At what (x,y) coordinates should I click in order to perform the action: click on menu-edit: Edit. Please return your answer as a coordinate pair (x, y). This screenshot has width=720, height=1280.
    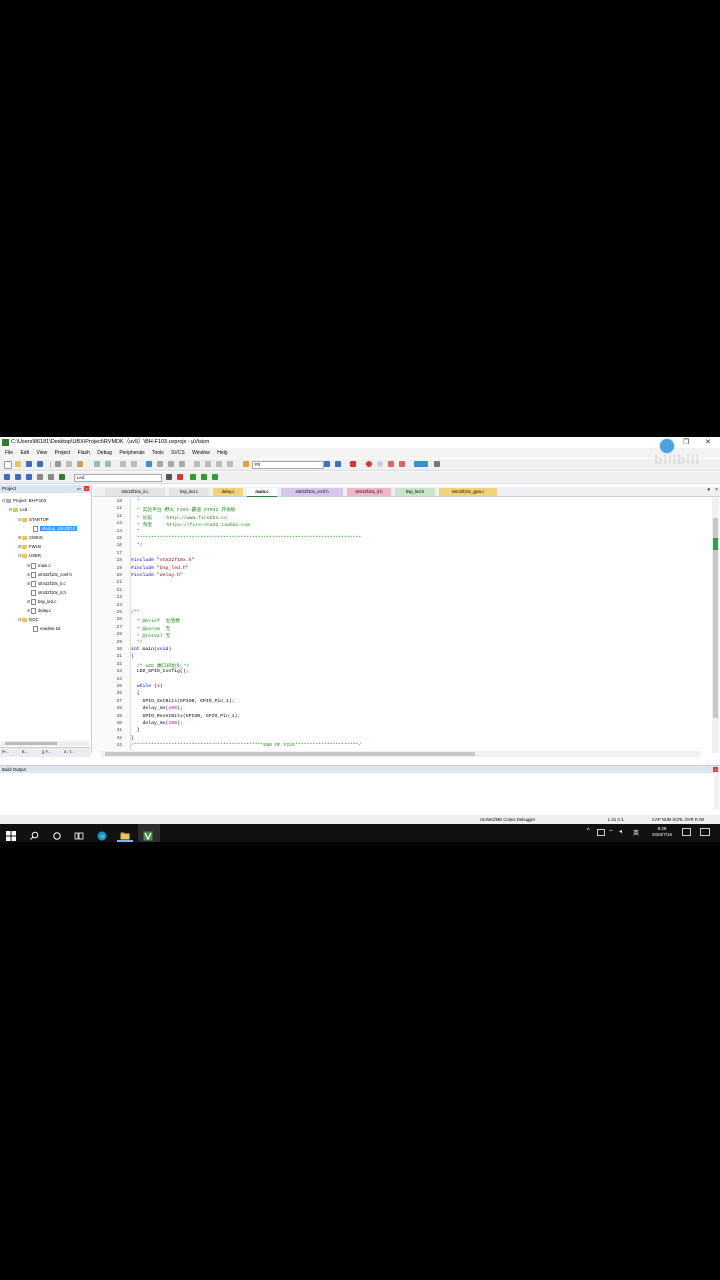
    Looking at the image, I should click on (24, 453).